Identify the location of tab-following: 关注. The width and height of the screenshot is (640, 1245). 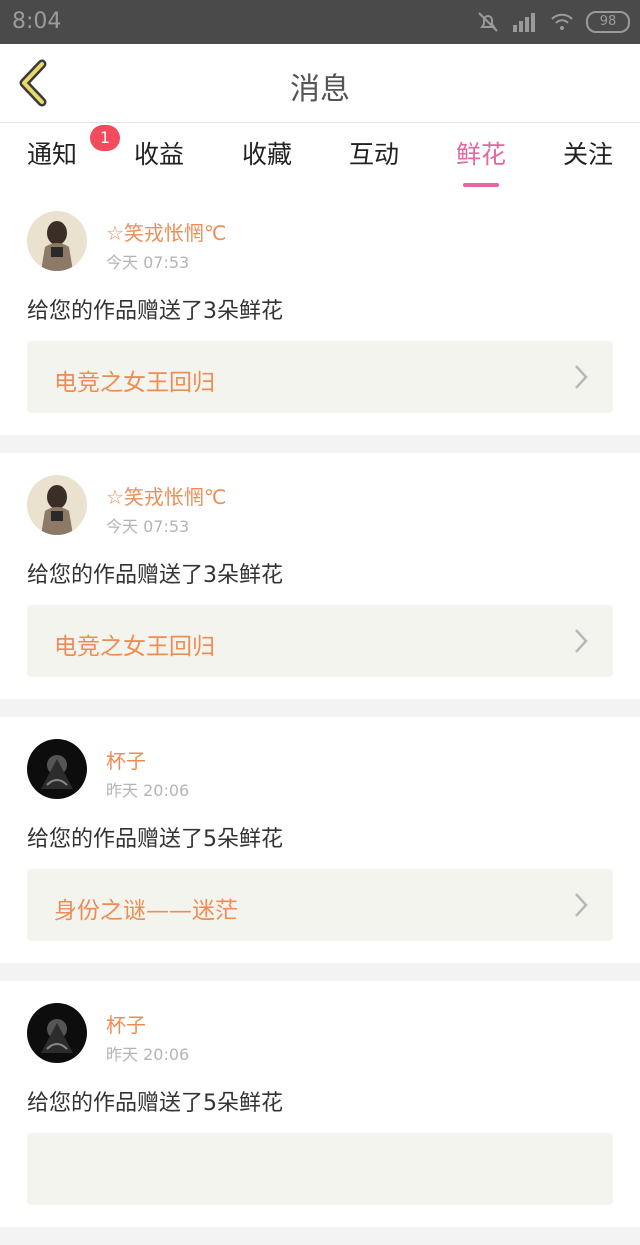
(588, 153).